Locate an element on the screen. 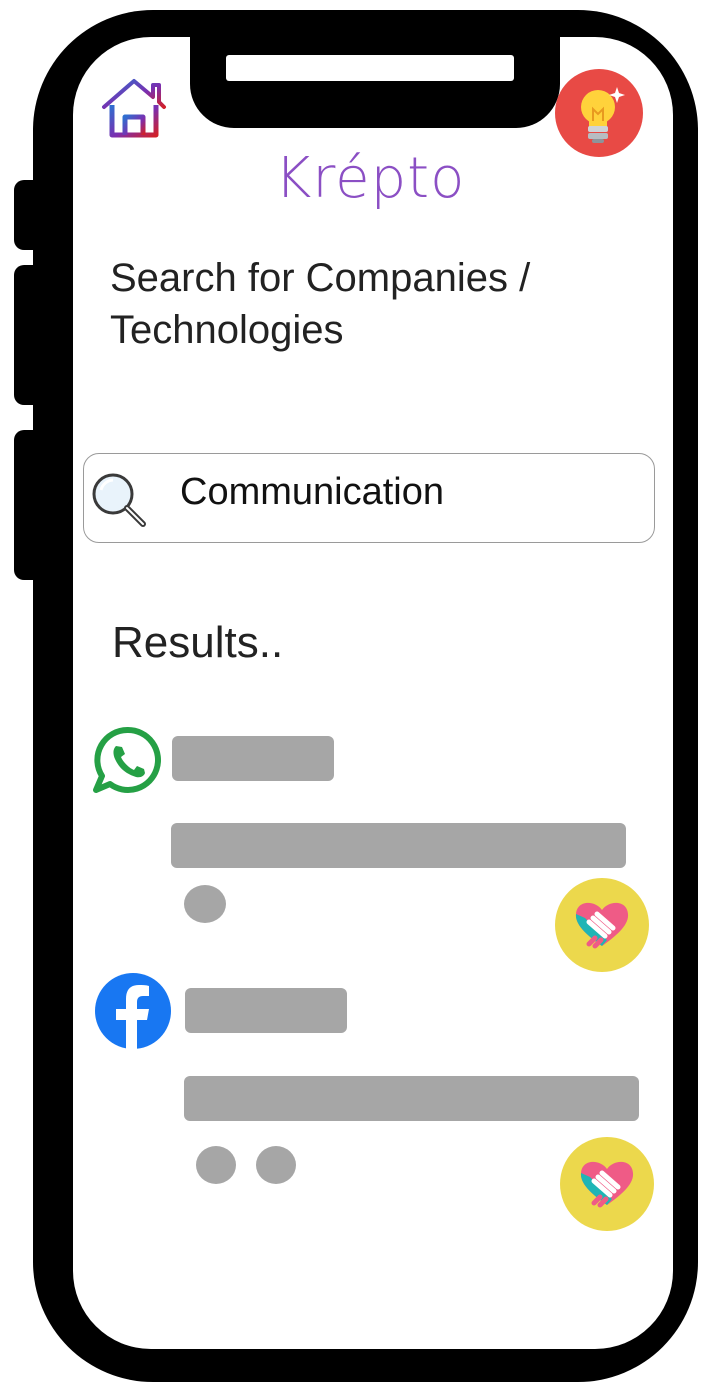  mute-switch is located at coordinates (29, 215).